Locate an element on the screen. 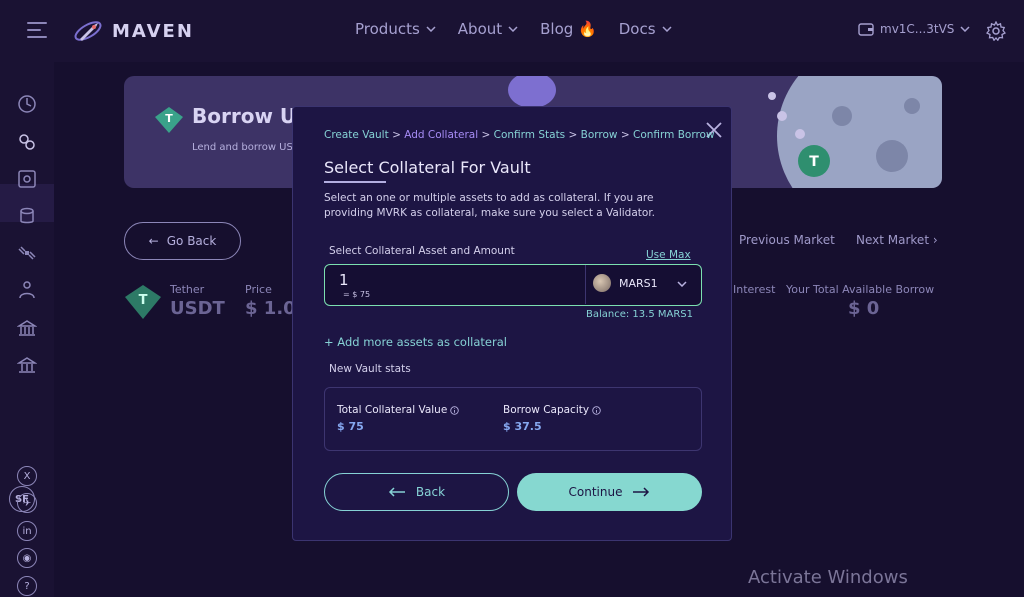 The height and width of the screenshot is (597, 1024). balance-text: Balance: 13.5 MARS1 is located at coordinates (640, 314).